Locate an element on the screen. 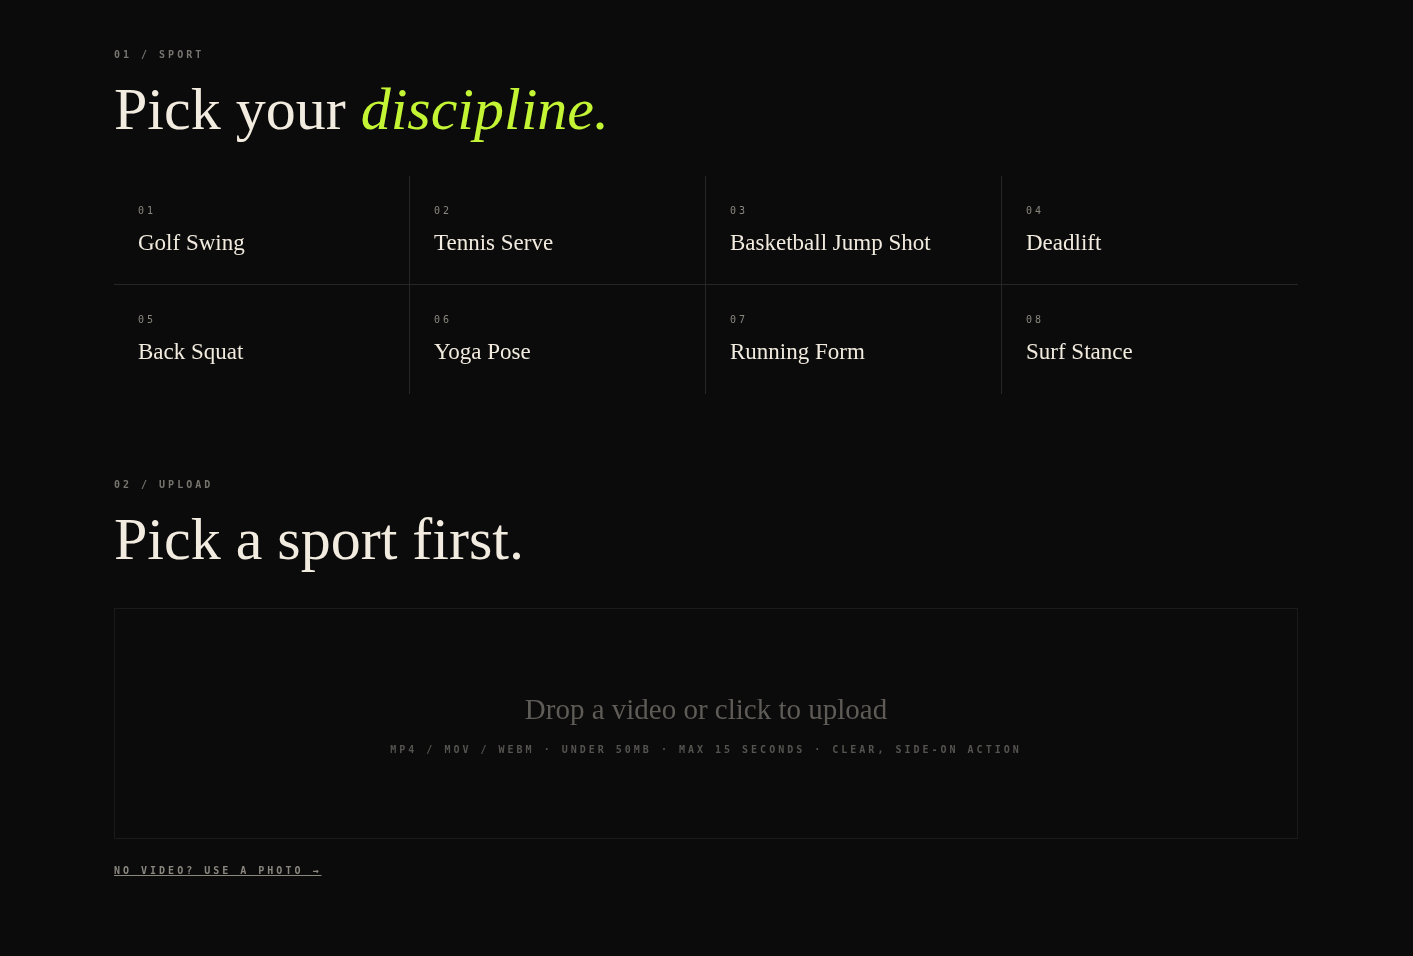 The image size is (1413, 956). sport-name: Yoga Pose is located at coordinates (482, 352).